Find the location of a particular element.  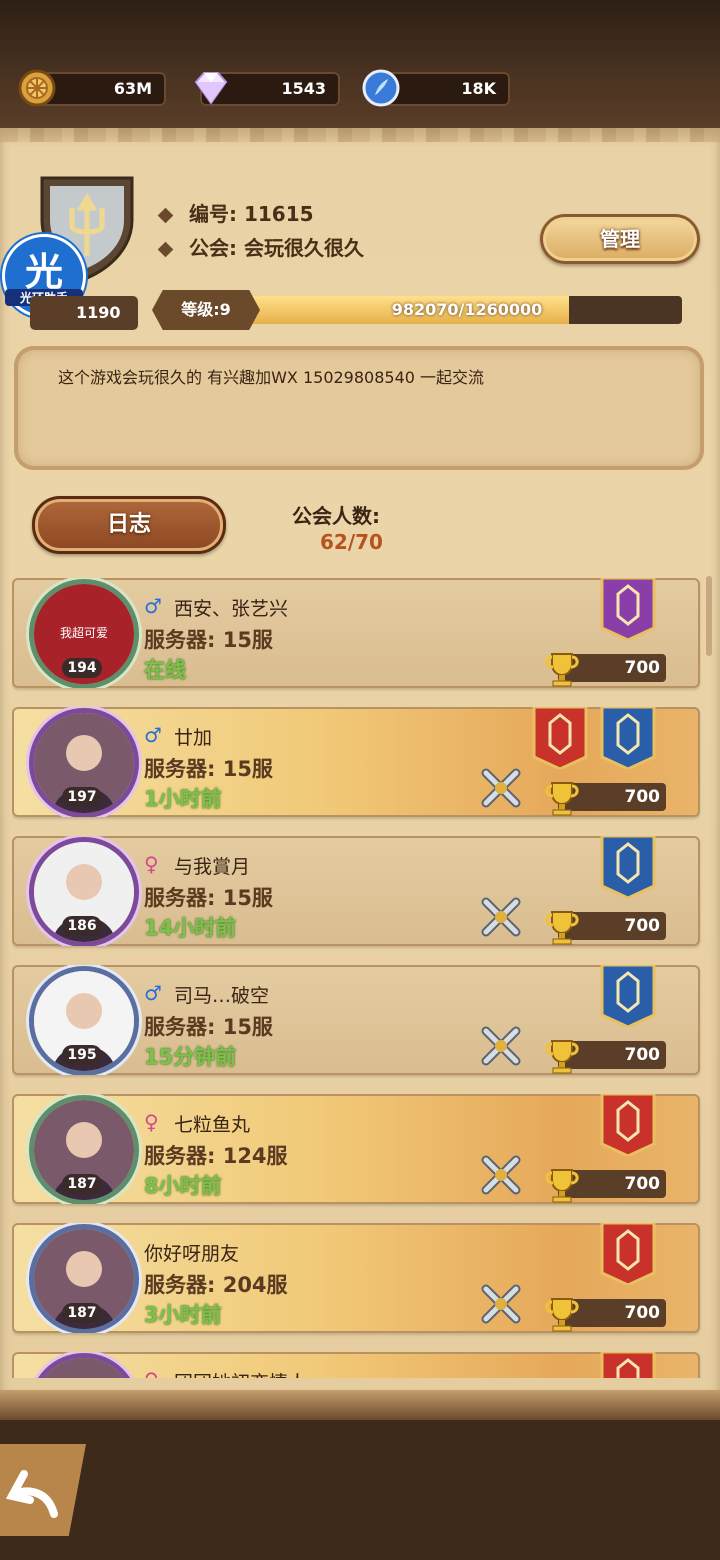

top-resource-bar is located at coordinates (360, 65).